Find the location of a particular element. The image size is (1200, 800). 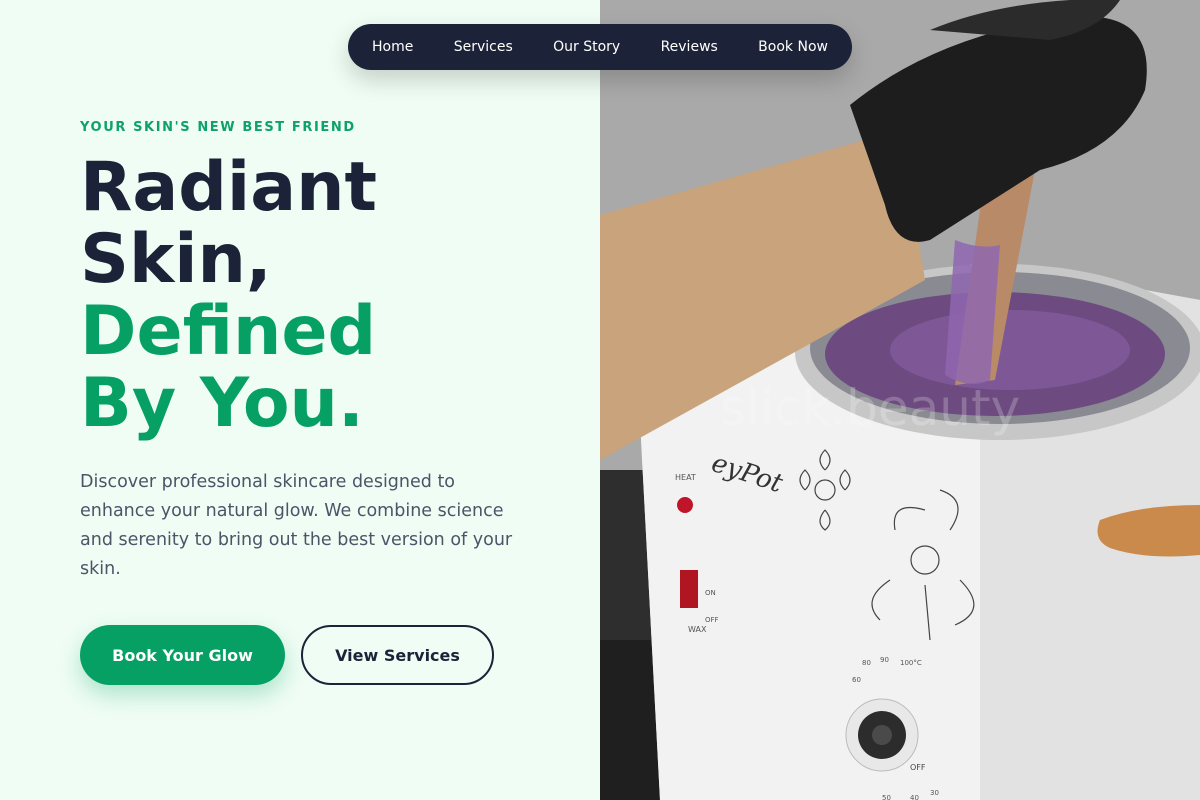

wax-label: WAX is located at coordinates (697, 629).